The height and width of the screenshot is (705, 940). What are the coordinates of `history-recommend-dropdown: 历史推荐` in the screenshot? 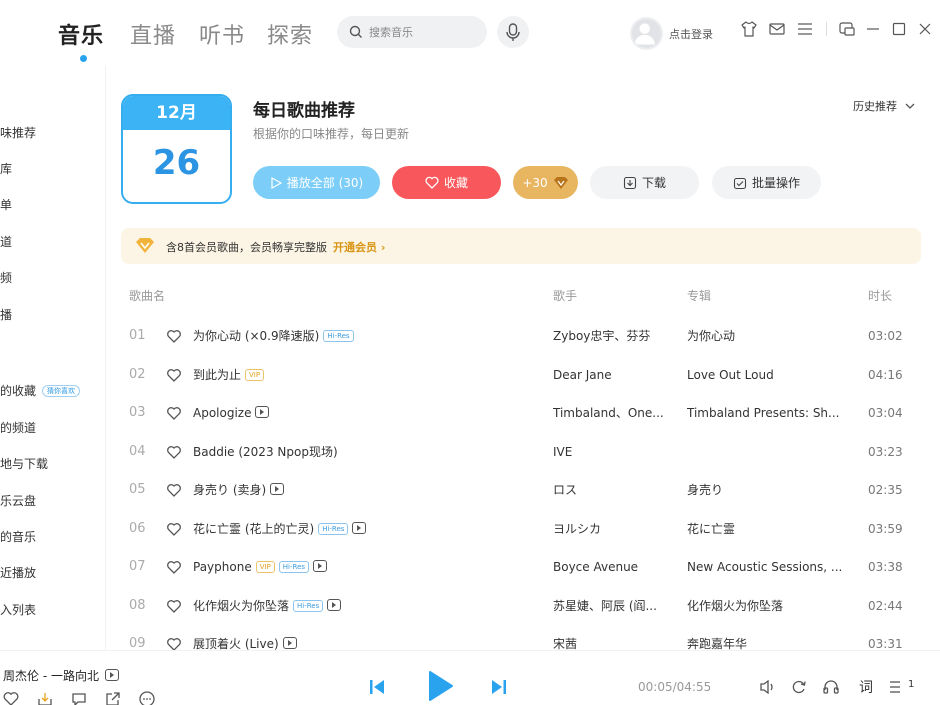 It's located at (884, 106).